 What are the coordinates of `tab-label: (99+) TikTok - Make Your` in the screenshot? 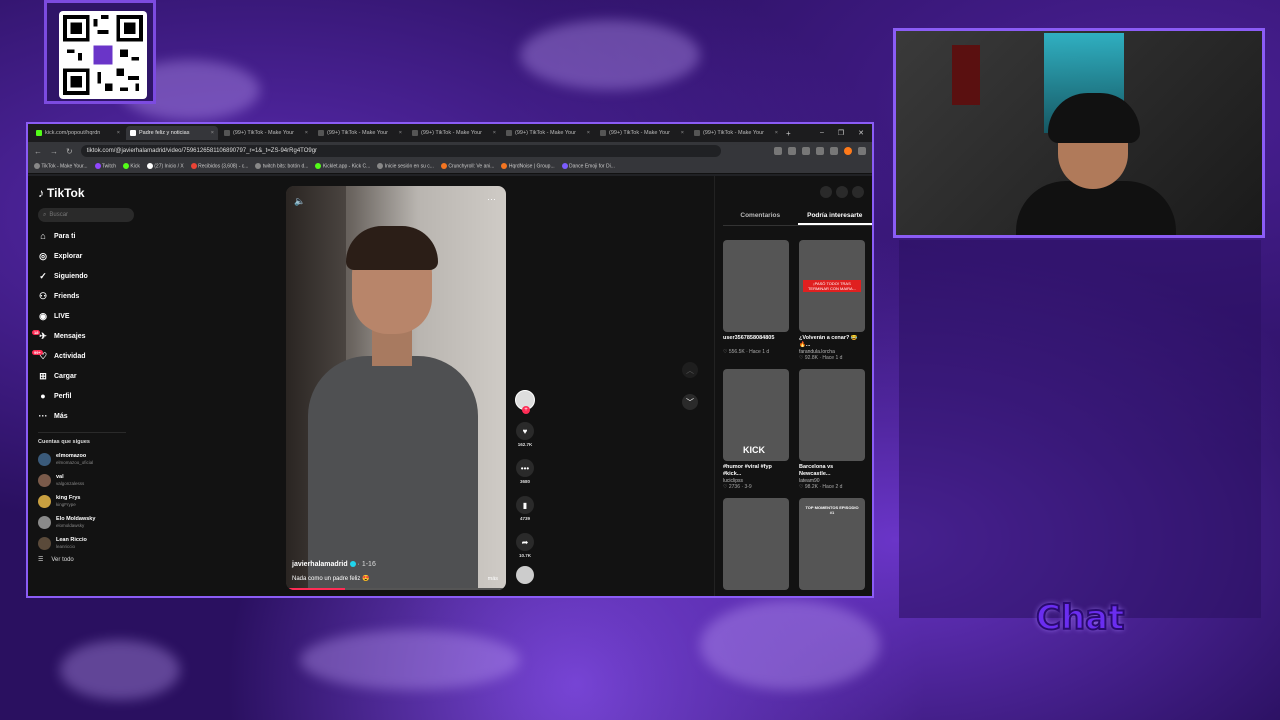 It's located at (639, 133).